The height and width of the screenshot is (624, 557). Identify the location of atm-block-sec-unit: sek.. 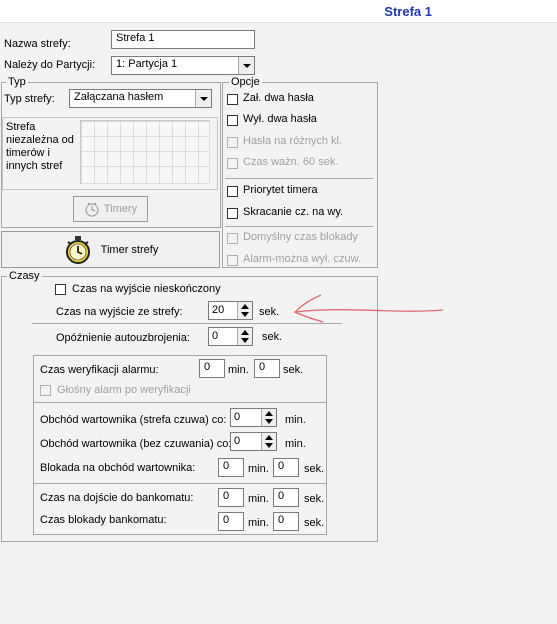
(314, 523).